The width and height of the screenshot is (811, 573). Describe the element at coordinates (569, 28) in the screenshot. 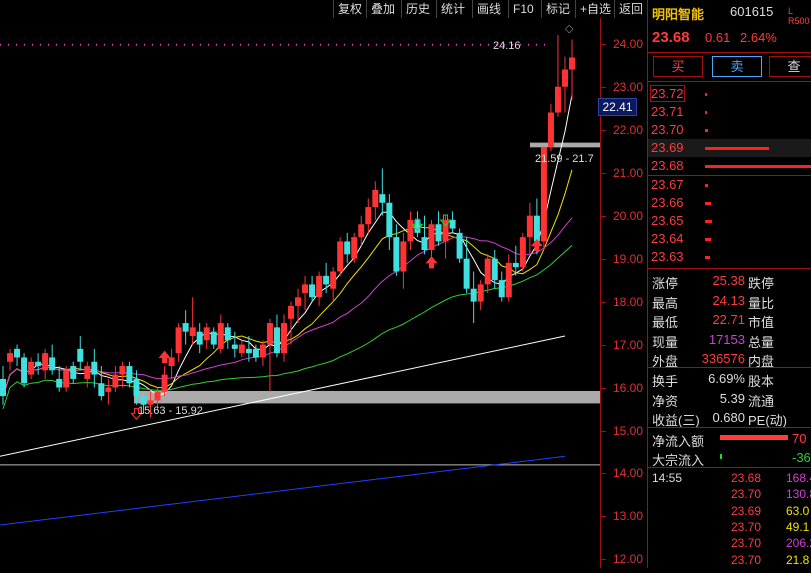

I see `diamond-icon: ◇` at that location.